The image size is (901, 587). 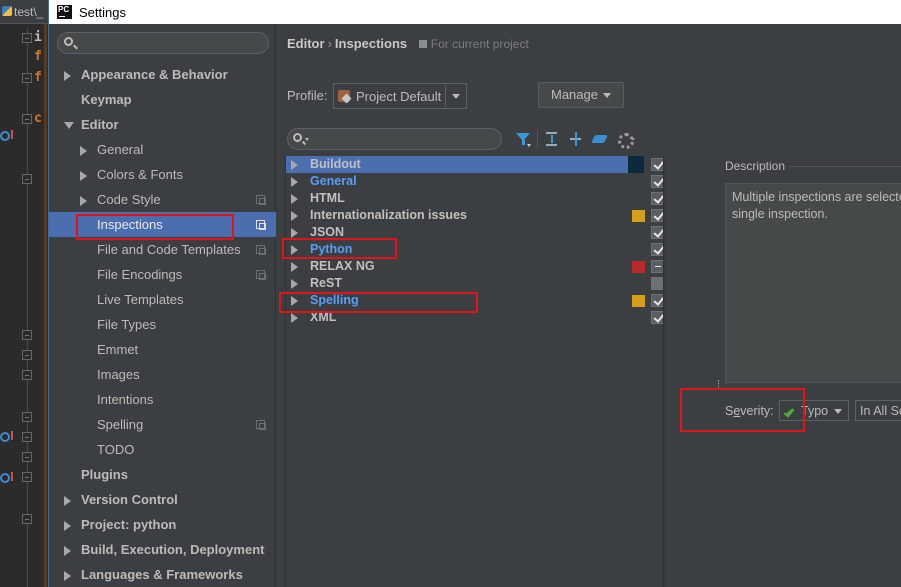 What do you see at coordinates (581, 95) in the screenshot?
I see `manage-button: Manage` at bounding box center [581, 95].